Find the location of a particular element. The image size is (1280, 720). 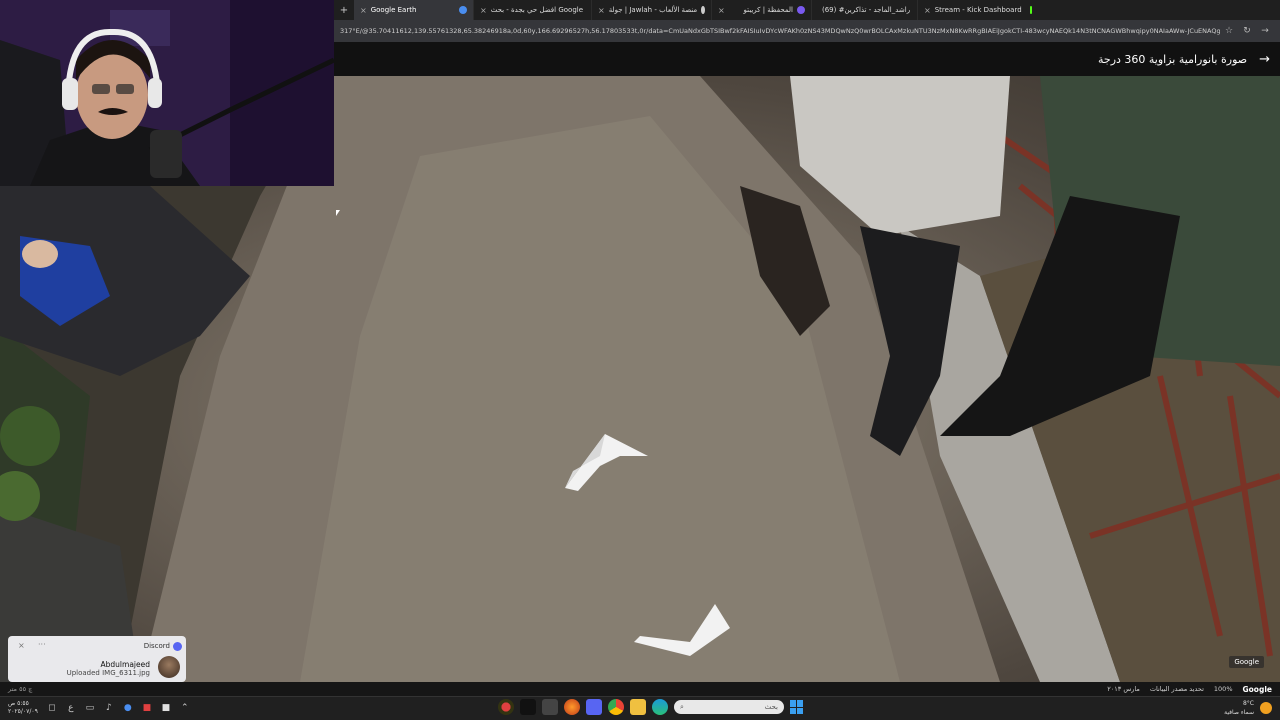

kick-favicon-icon is located at coordinates (1030, 10).